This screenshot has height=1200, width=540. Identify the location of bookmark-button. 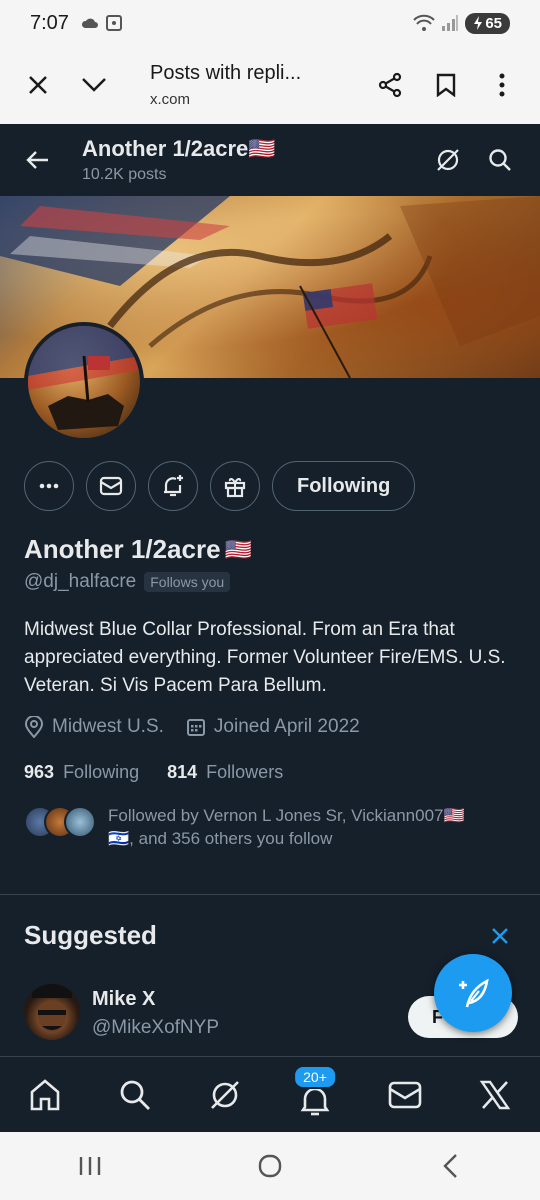
(446, 85).